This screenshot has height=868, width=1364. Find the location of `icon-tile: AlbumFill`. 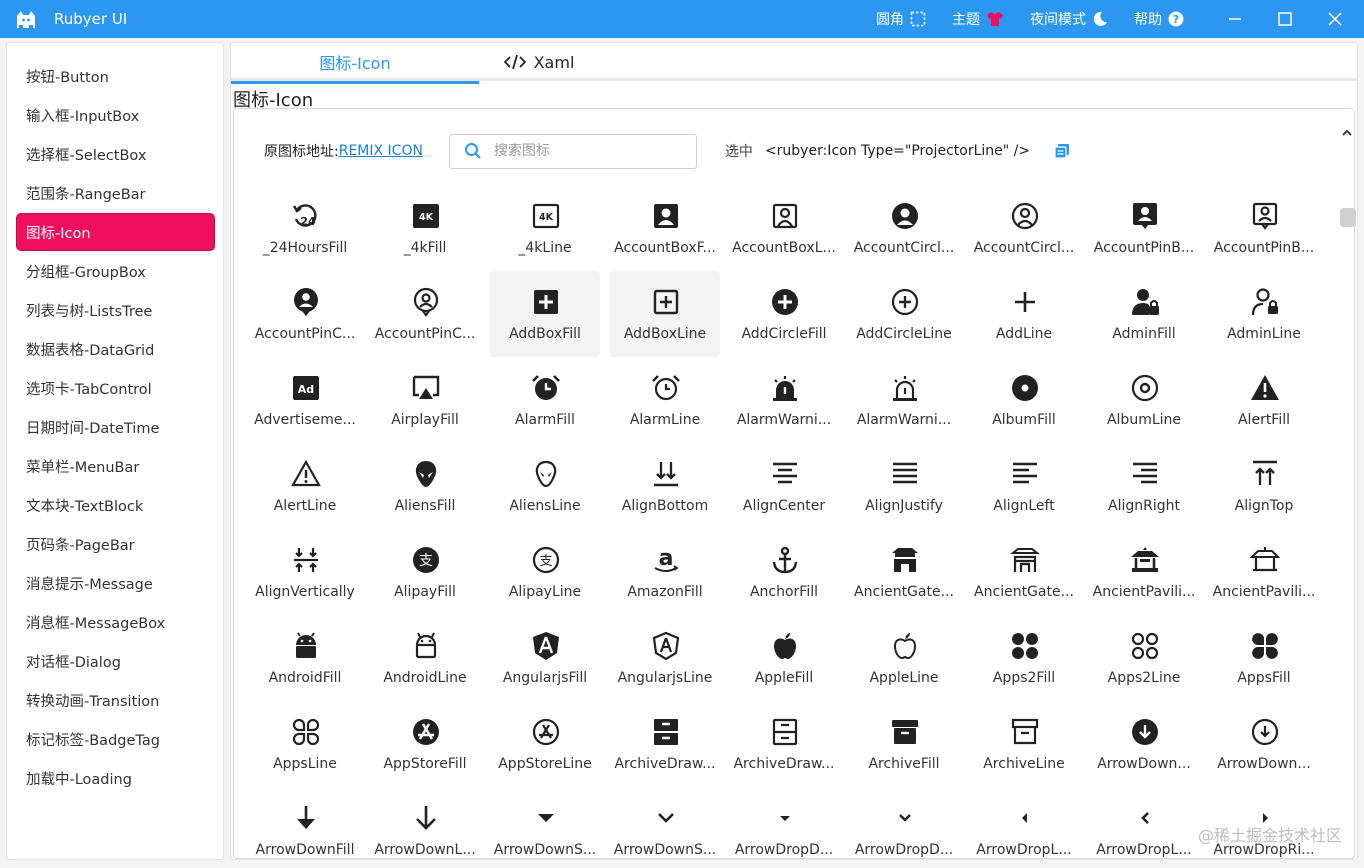

icon-tile: AlbumFill is located at coordinates (1024, 400).